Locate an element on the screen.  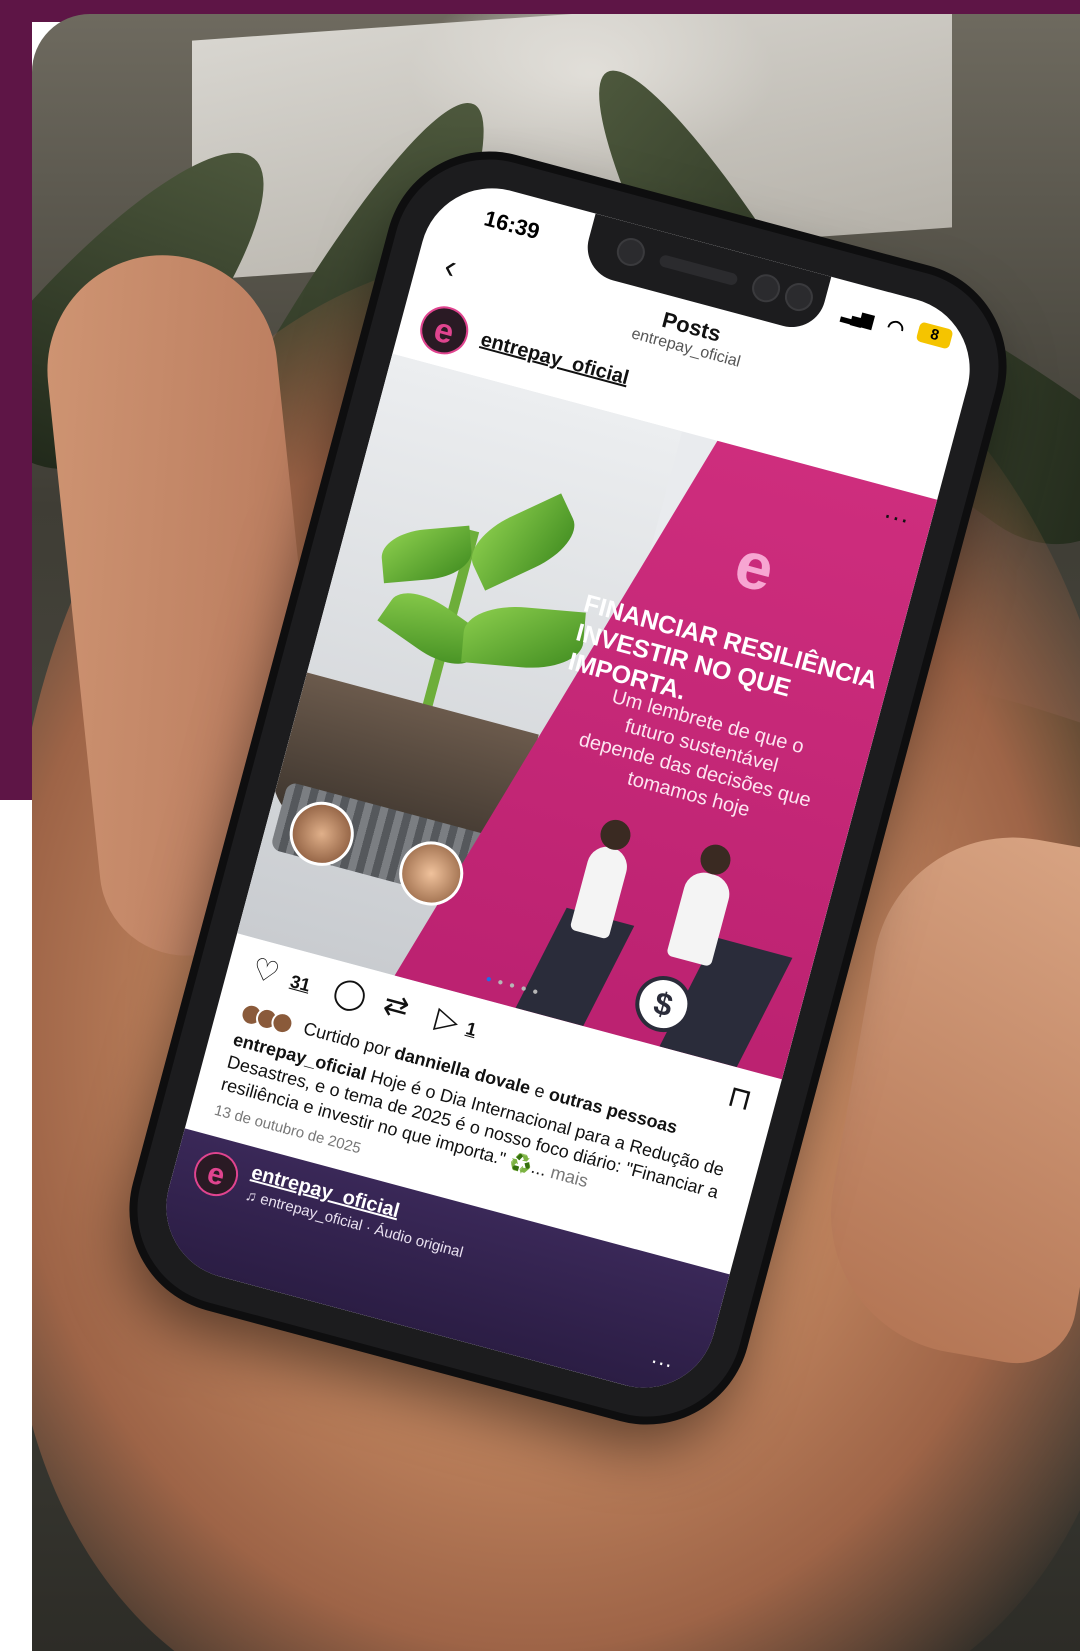
repost-icon: ⇄ is located at coordinates (396, 1006).